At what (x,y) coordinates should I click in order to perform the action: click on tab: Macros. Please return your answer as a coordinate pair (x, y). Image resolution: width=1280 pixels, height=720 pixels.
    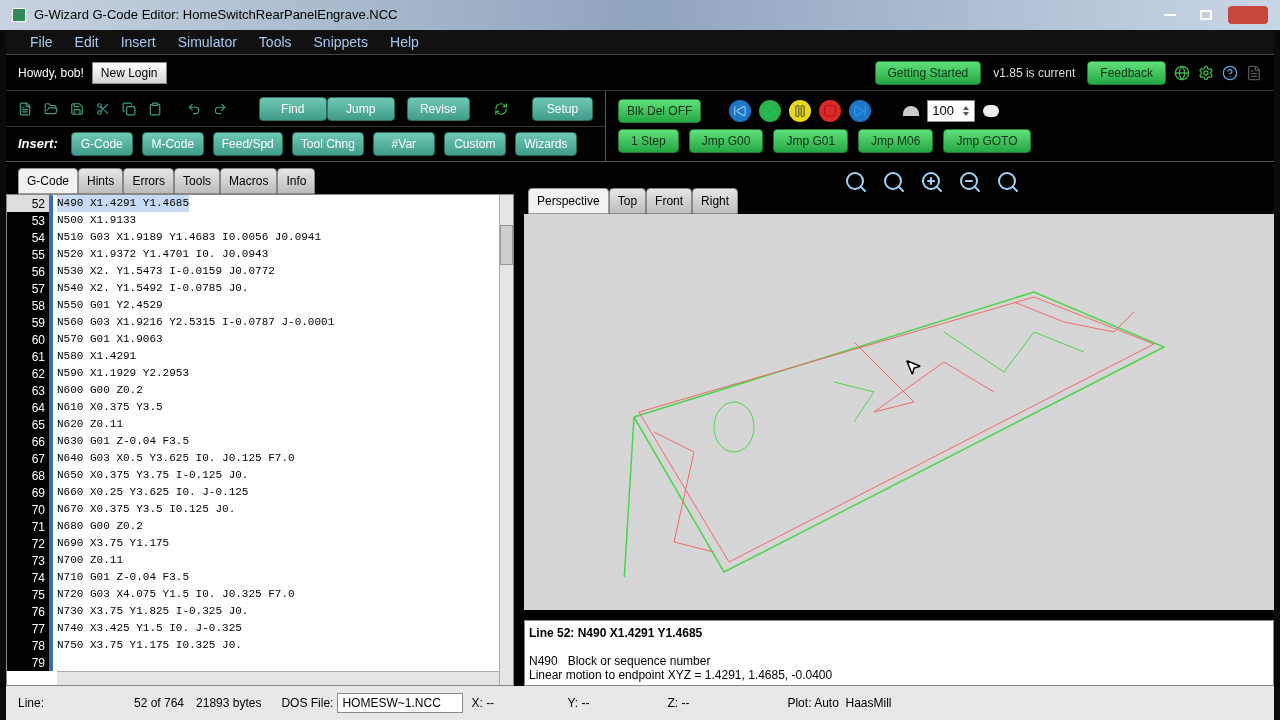
    Looking at the image, I should click on (249, 181).